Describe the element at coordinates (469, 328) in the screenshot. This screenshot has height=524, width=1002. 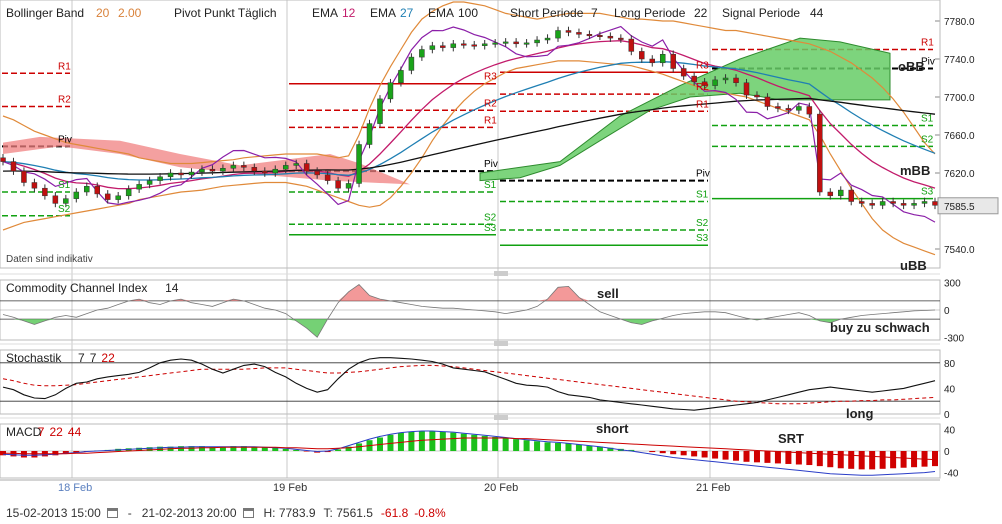
I see `cci-oversold-fill` at that location.